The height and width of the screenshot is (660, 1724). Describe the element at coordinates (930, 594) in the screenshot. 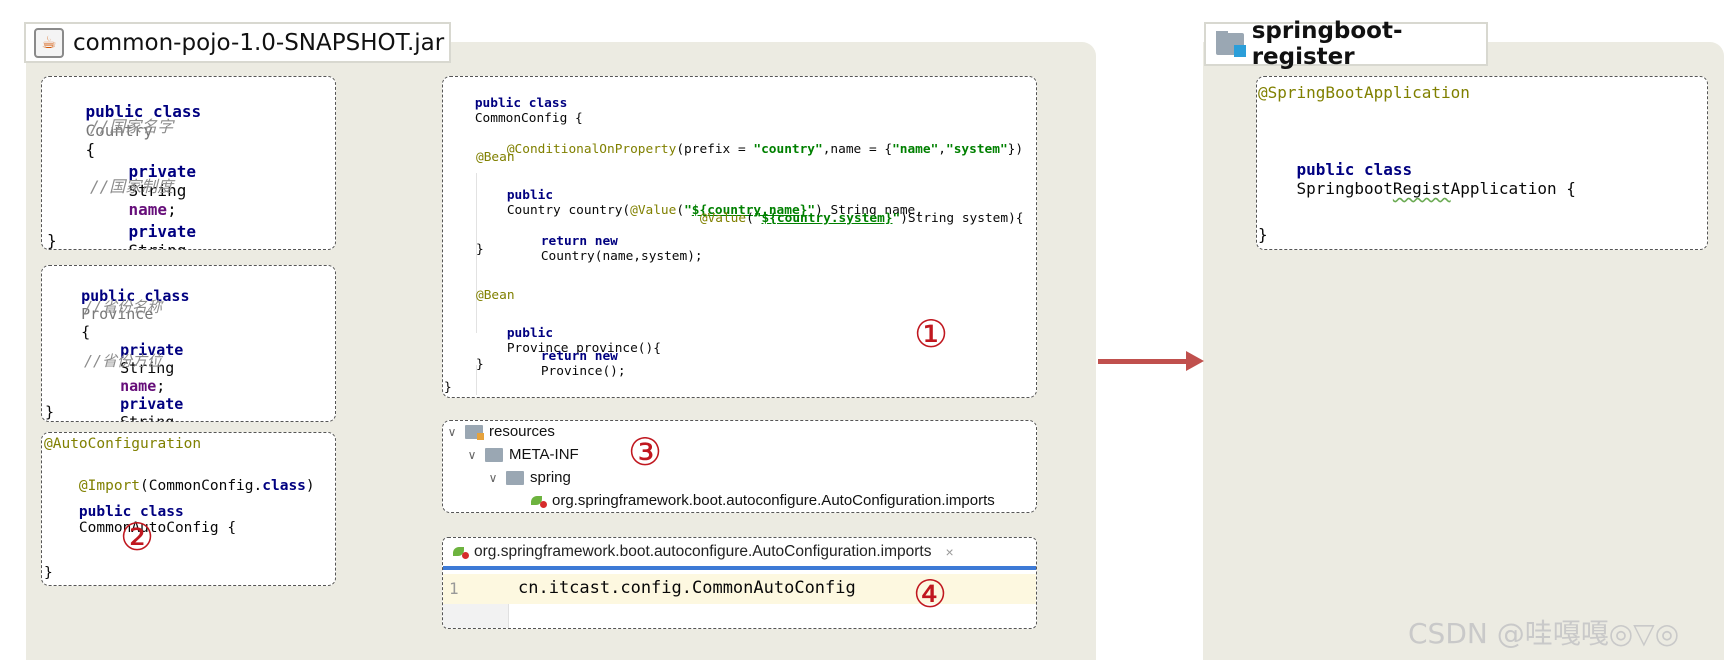

I see `marker-4: ④` at that location.